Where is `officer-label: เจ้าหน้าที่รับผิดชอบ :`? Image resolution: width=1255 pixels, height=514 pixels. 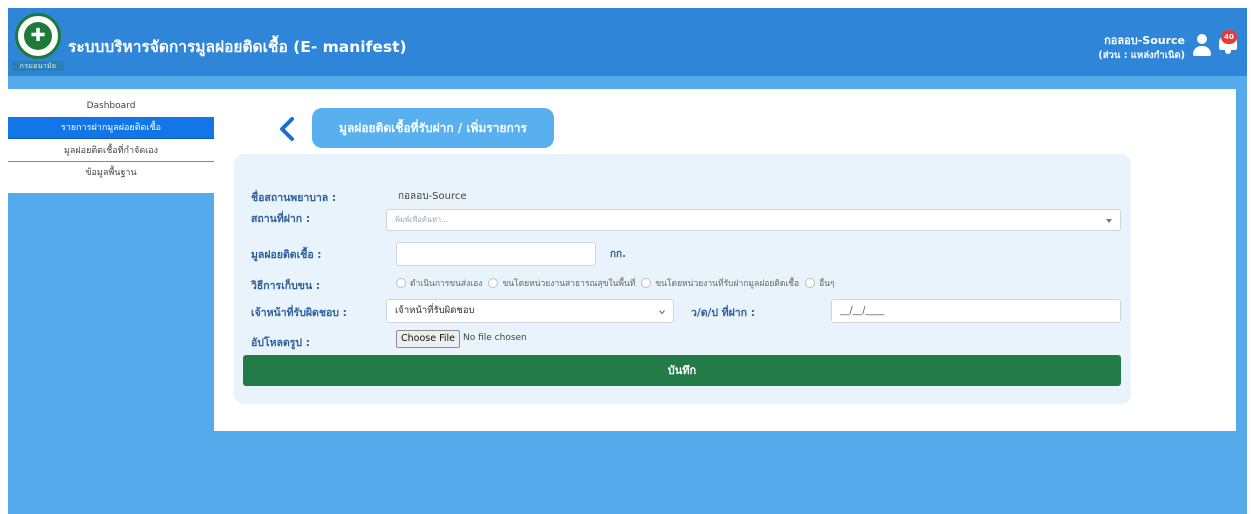
officer-label: เจ้าหน้าที่รับผิดชอบ : is located at coordinates (299, 313).